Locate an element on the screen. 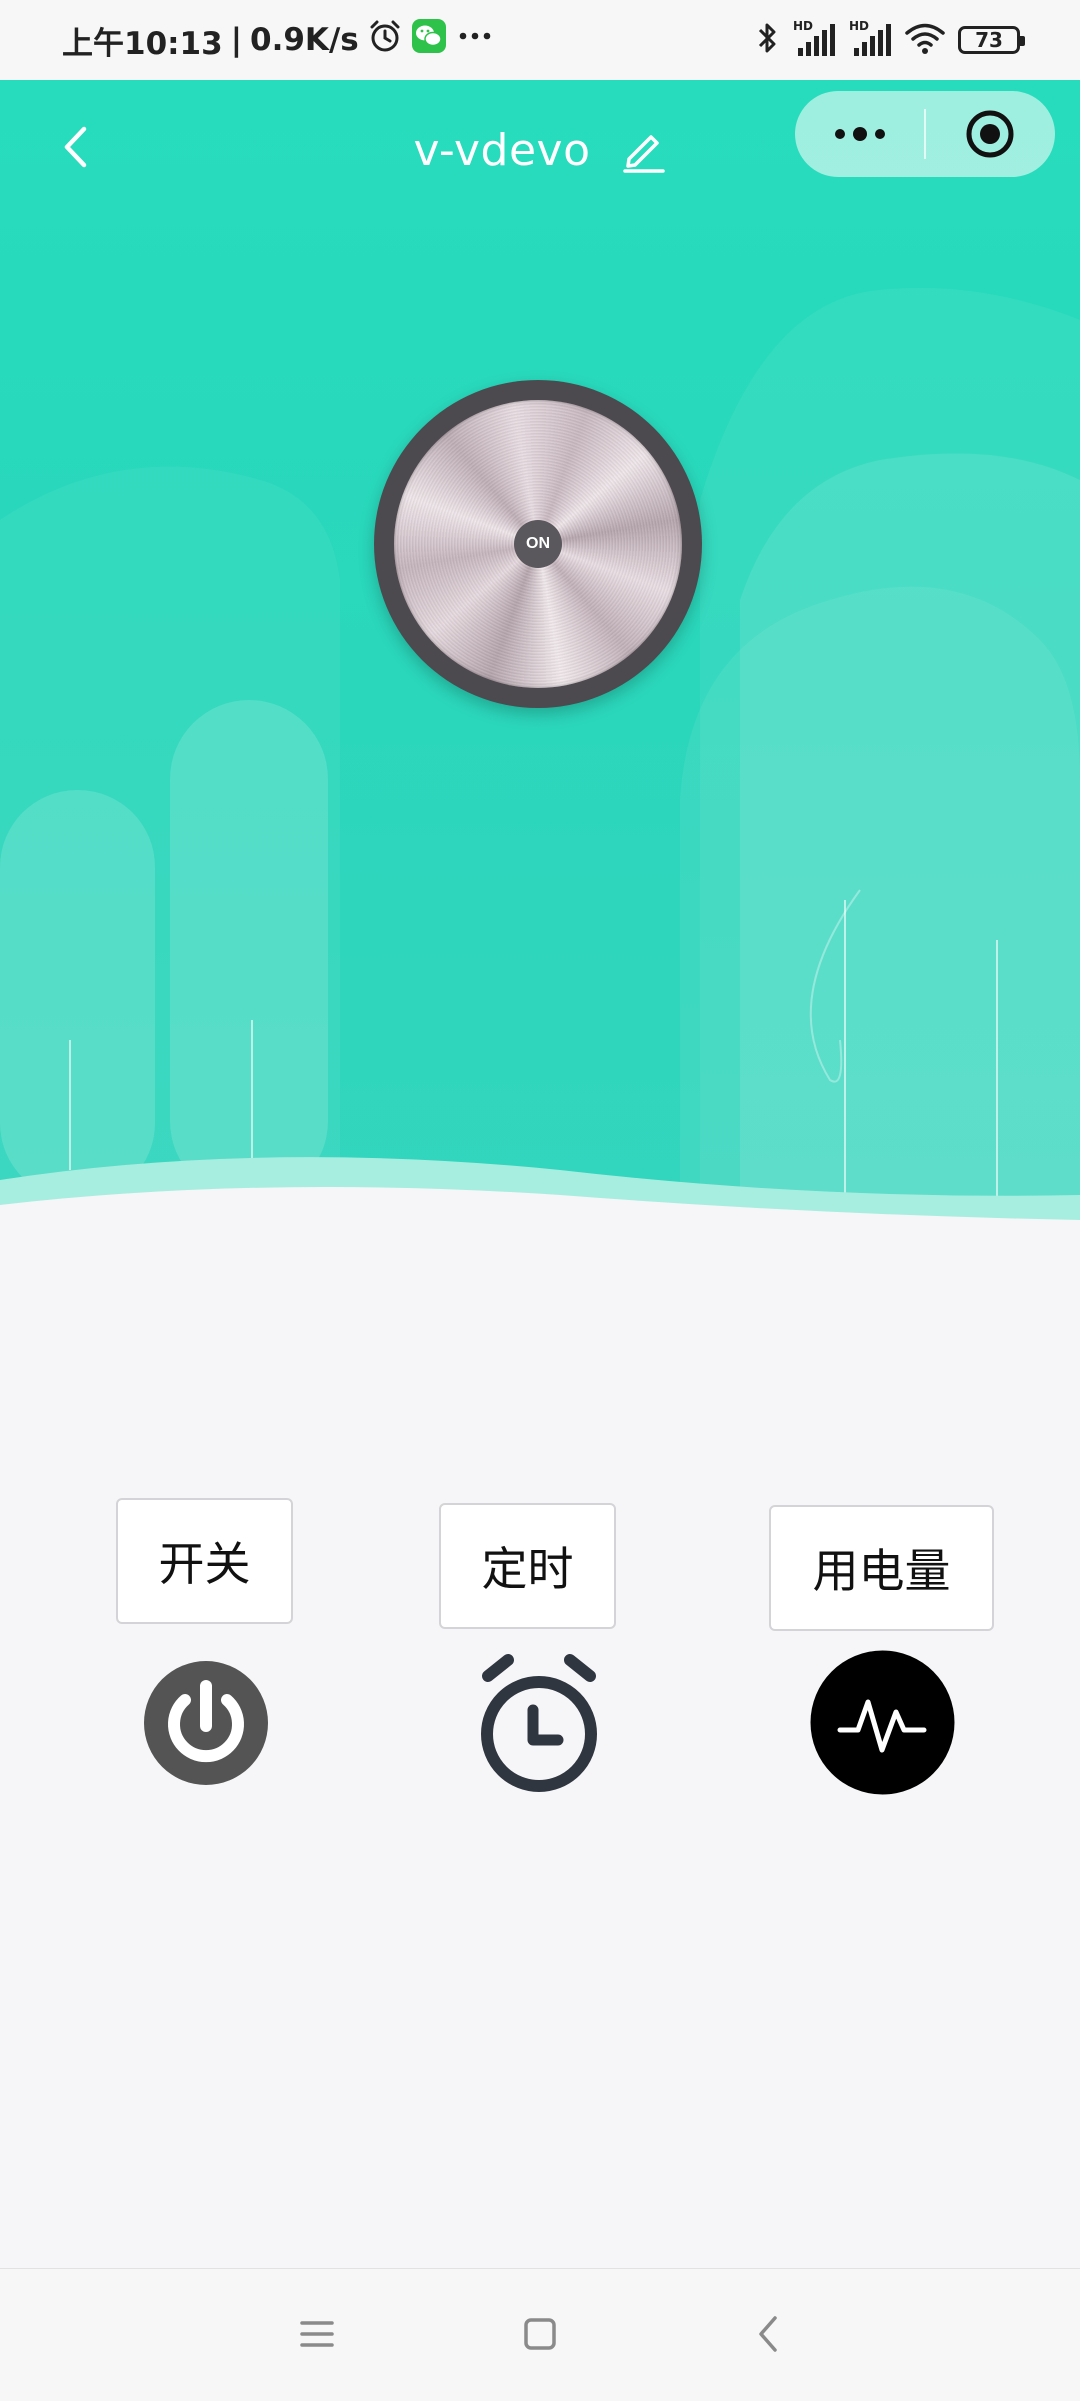 This screenshot has width=1080, height=2401. battery-level: 73 is located at coordinates (989, 40).